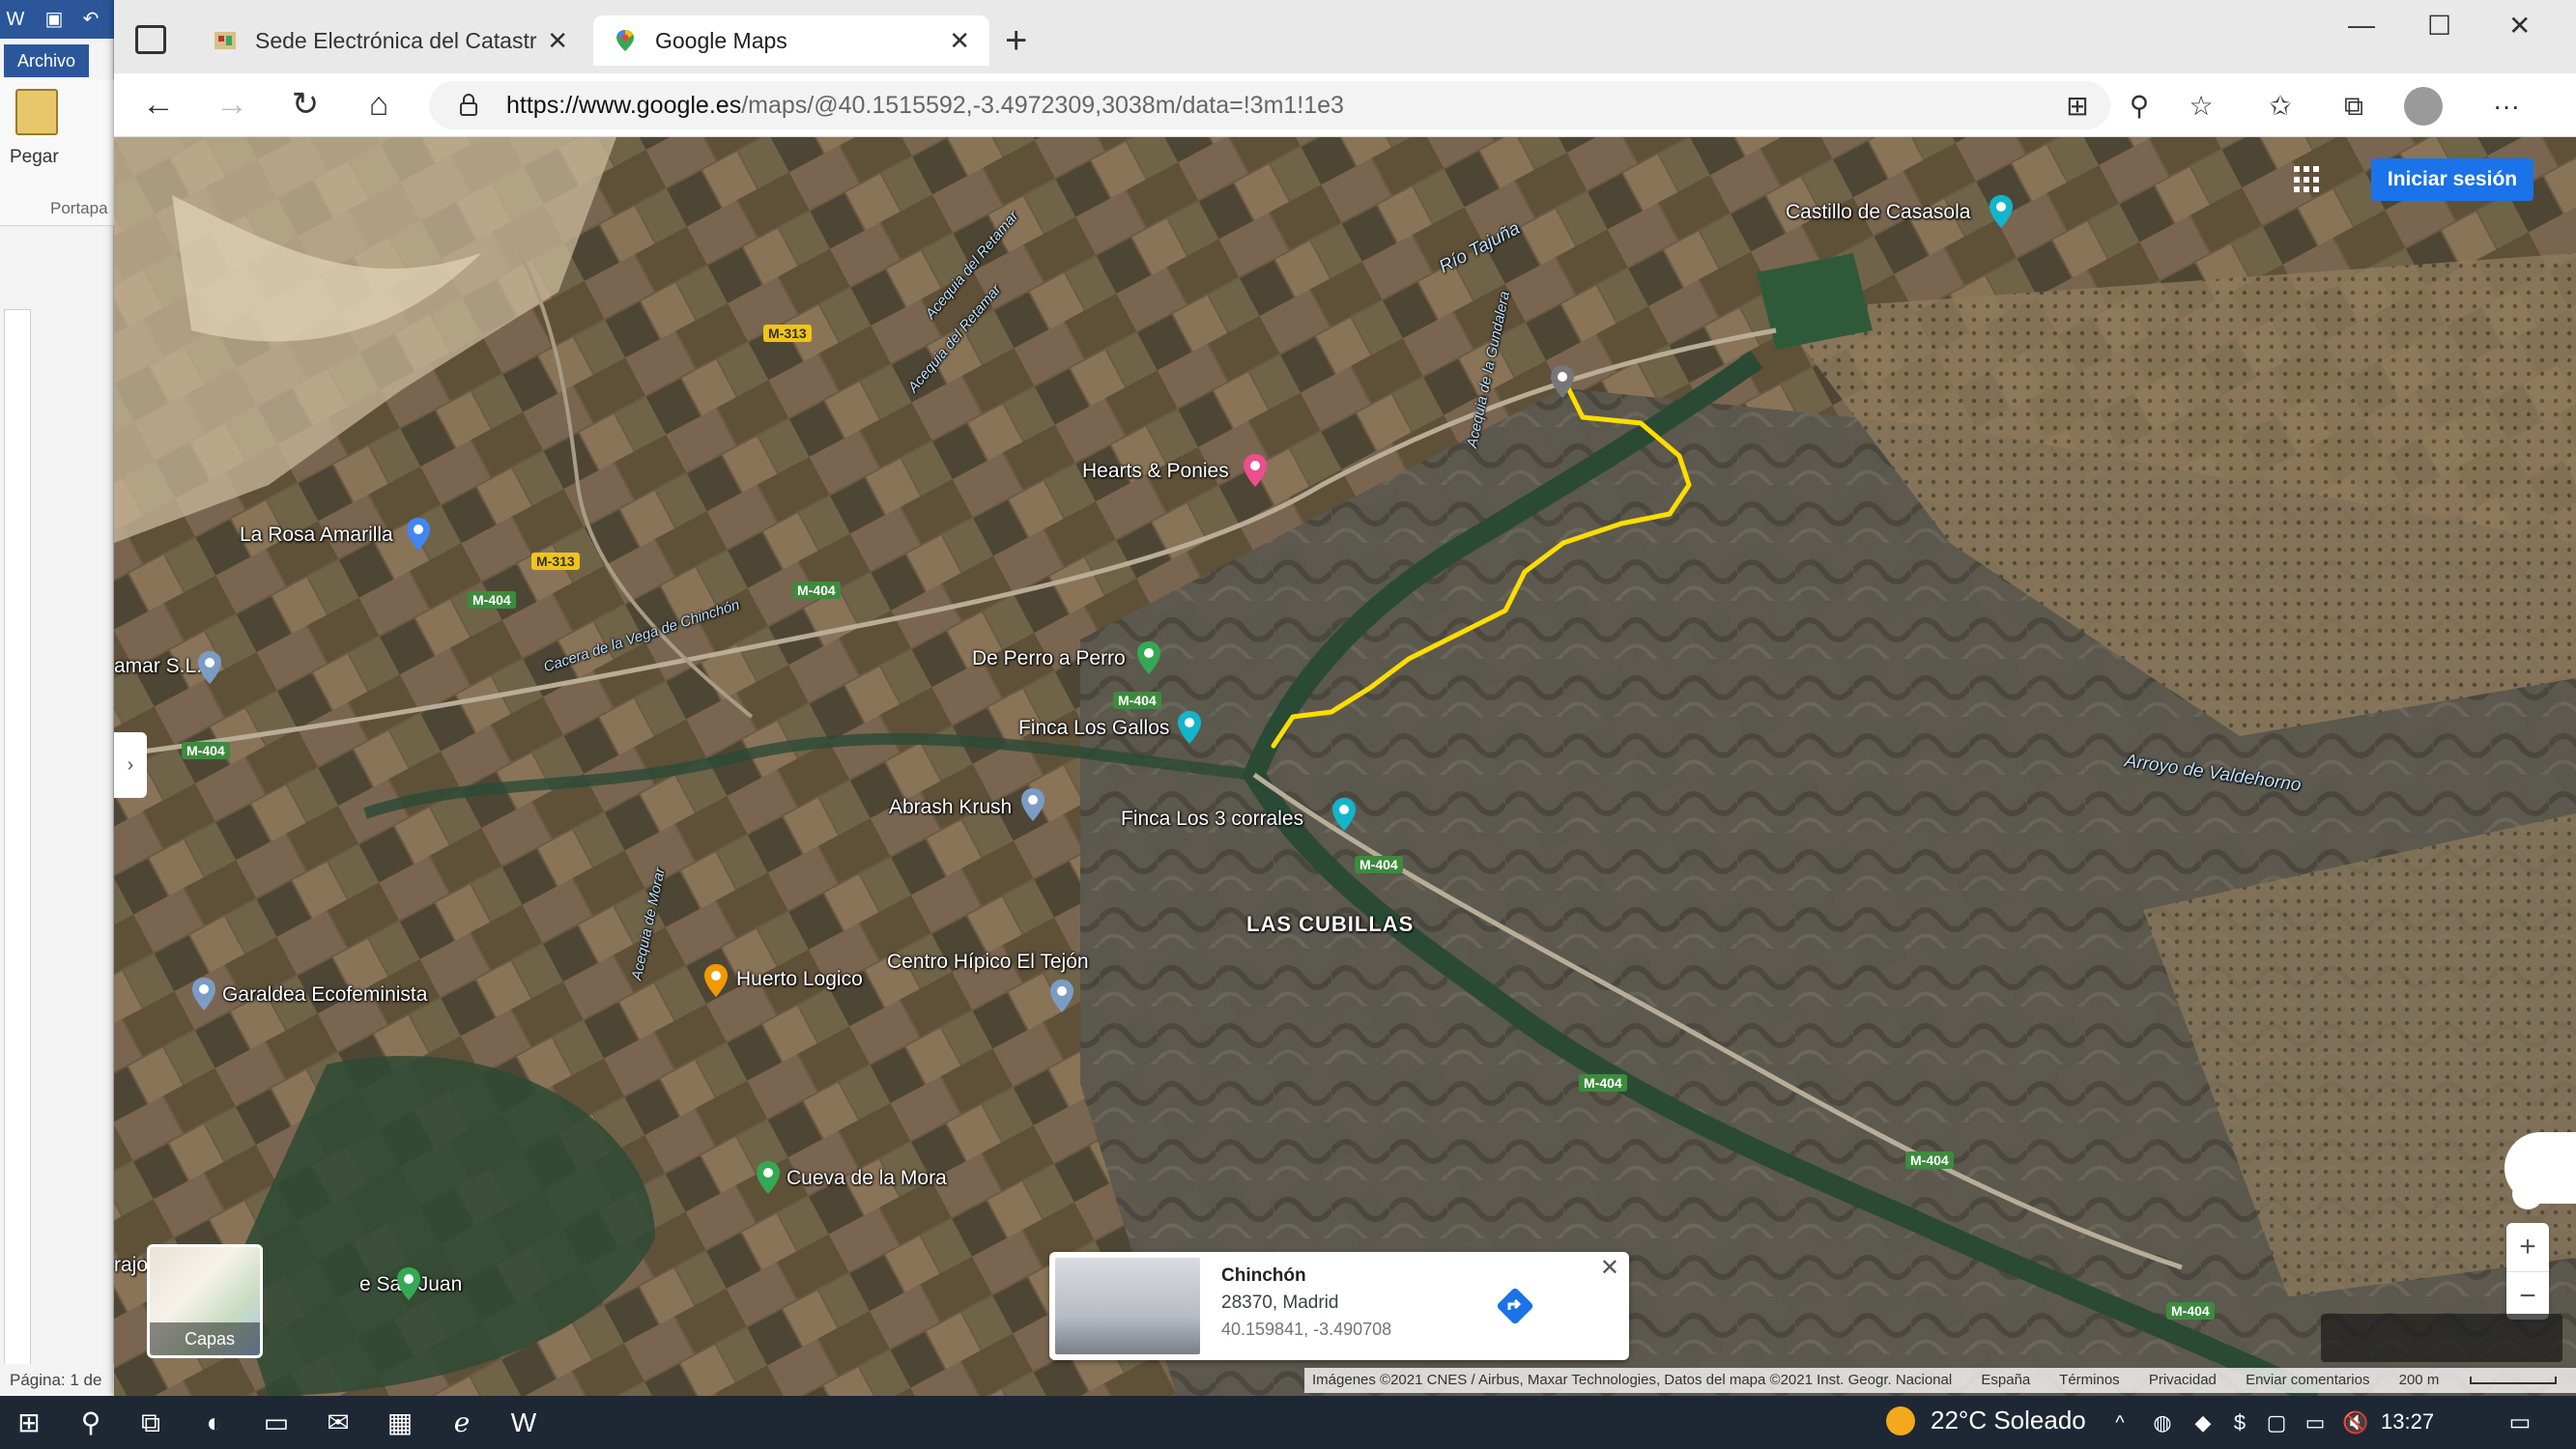 Image resolution: width=2576 pixels, height=1449 pixels. What do you see at coordinates (2528, 1194) in the screenshot?
I see `compass-icon` at bounding box center [2528, 1194].